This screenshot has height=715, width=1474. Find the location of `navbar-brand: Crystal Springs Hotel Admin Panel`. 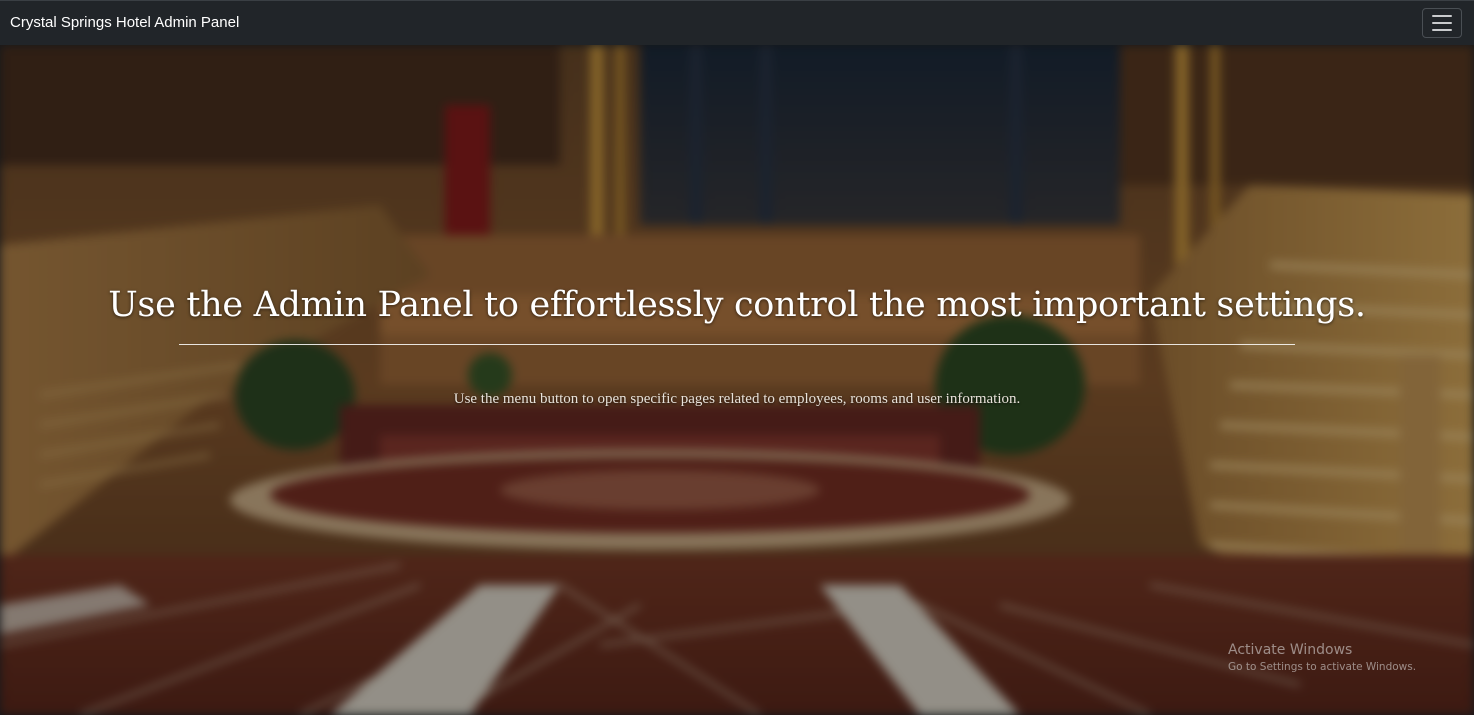

navbar-brand: Crystal Springs Hotel Admin Panel is located at coordinates (124, 22).